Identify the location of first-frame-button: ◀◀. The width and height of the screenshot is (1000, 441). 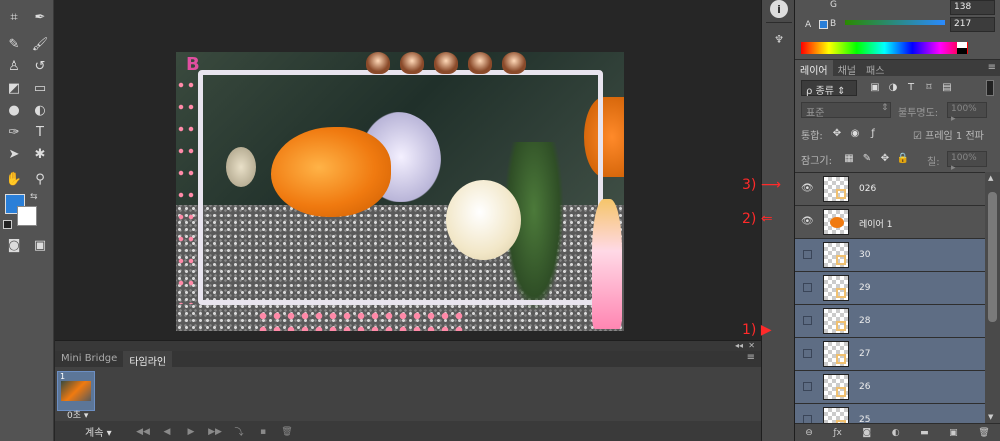
(143, 432).